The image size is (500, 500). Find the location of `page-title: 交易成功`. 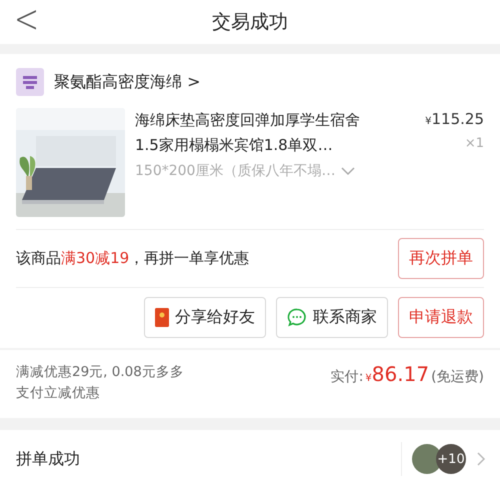

page-title: 交易成功 is located at coordinates (250, 22).